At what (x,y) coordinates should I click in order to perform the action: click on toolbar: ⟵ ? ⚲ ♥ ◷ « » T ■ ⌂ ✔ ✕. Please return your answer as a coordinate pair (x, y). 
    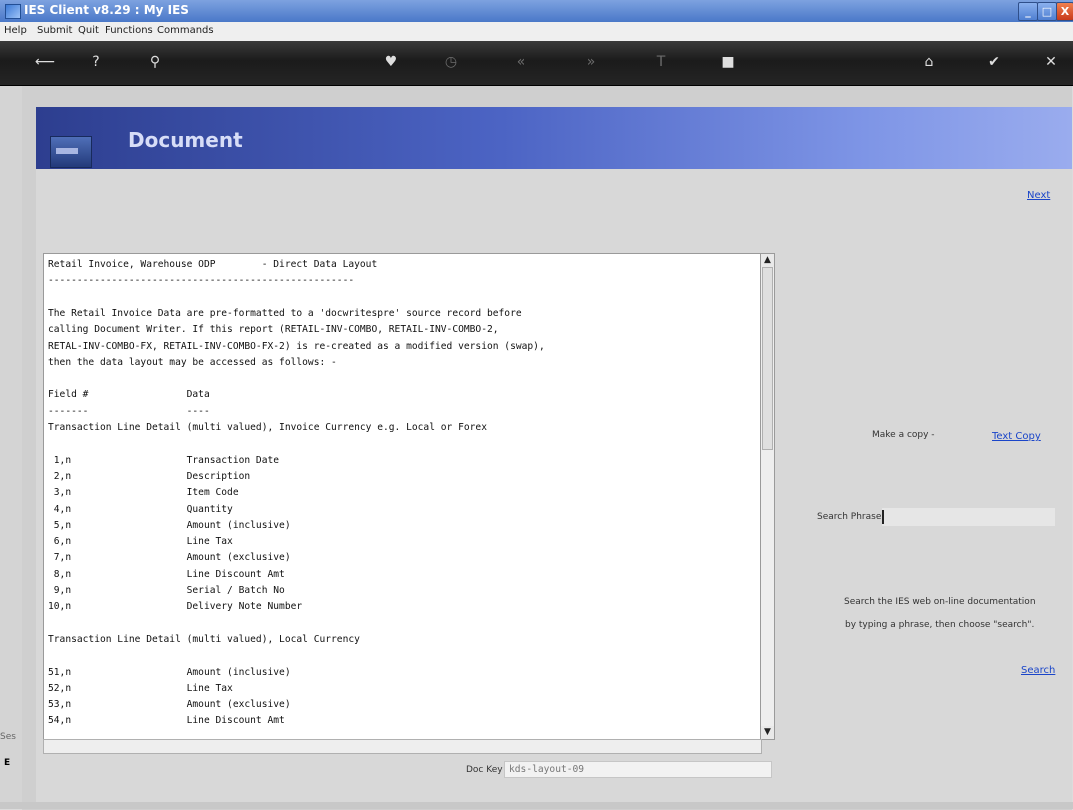
    Looking at the image, I should click on (536, 63).